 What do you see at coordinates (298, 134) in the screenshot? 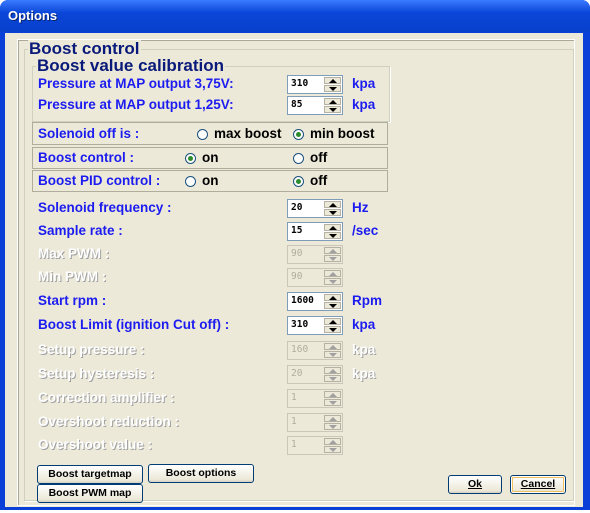
I see `solenoid-min-boost-radio` at bounding box center [298, 134].